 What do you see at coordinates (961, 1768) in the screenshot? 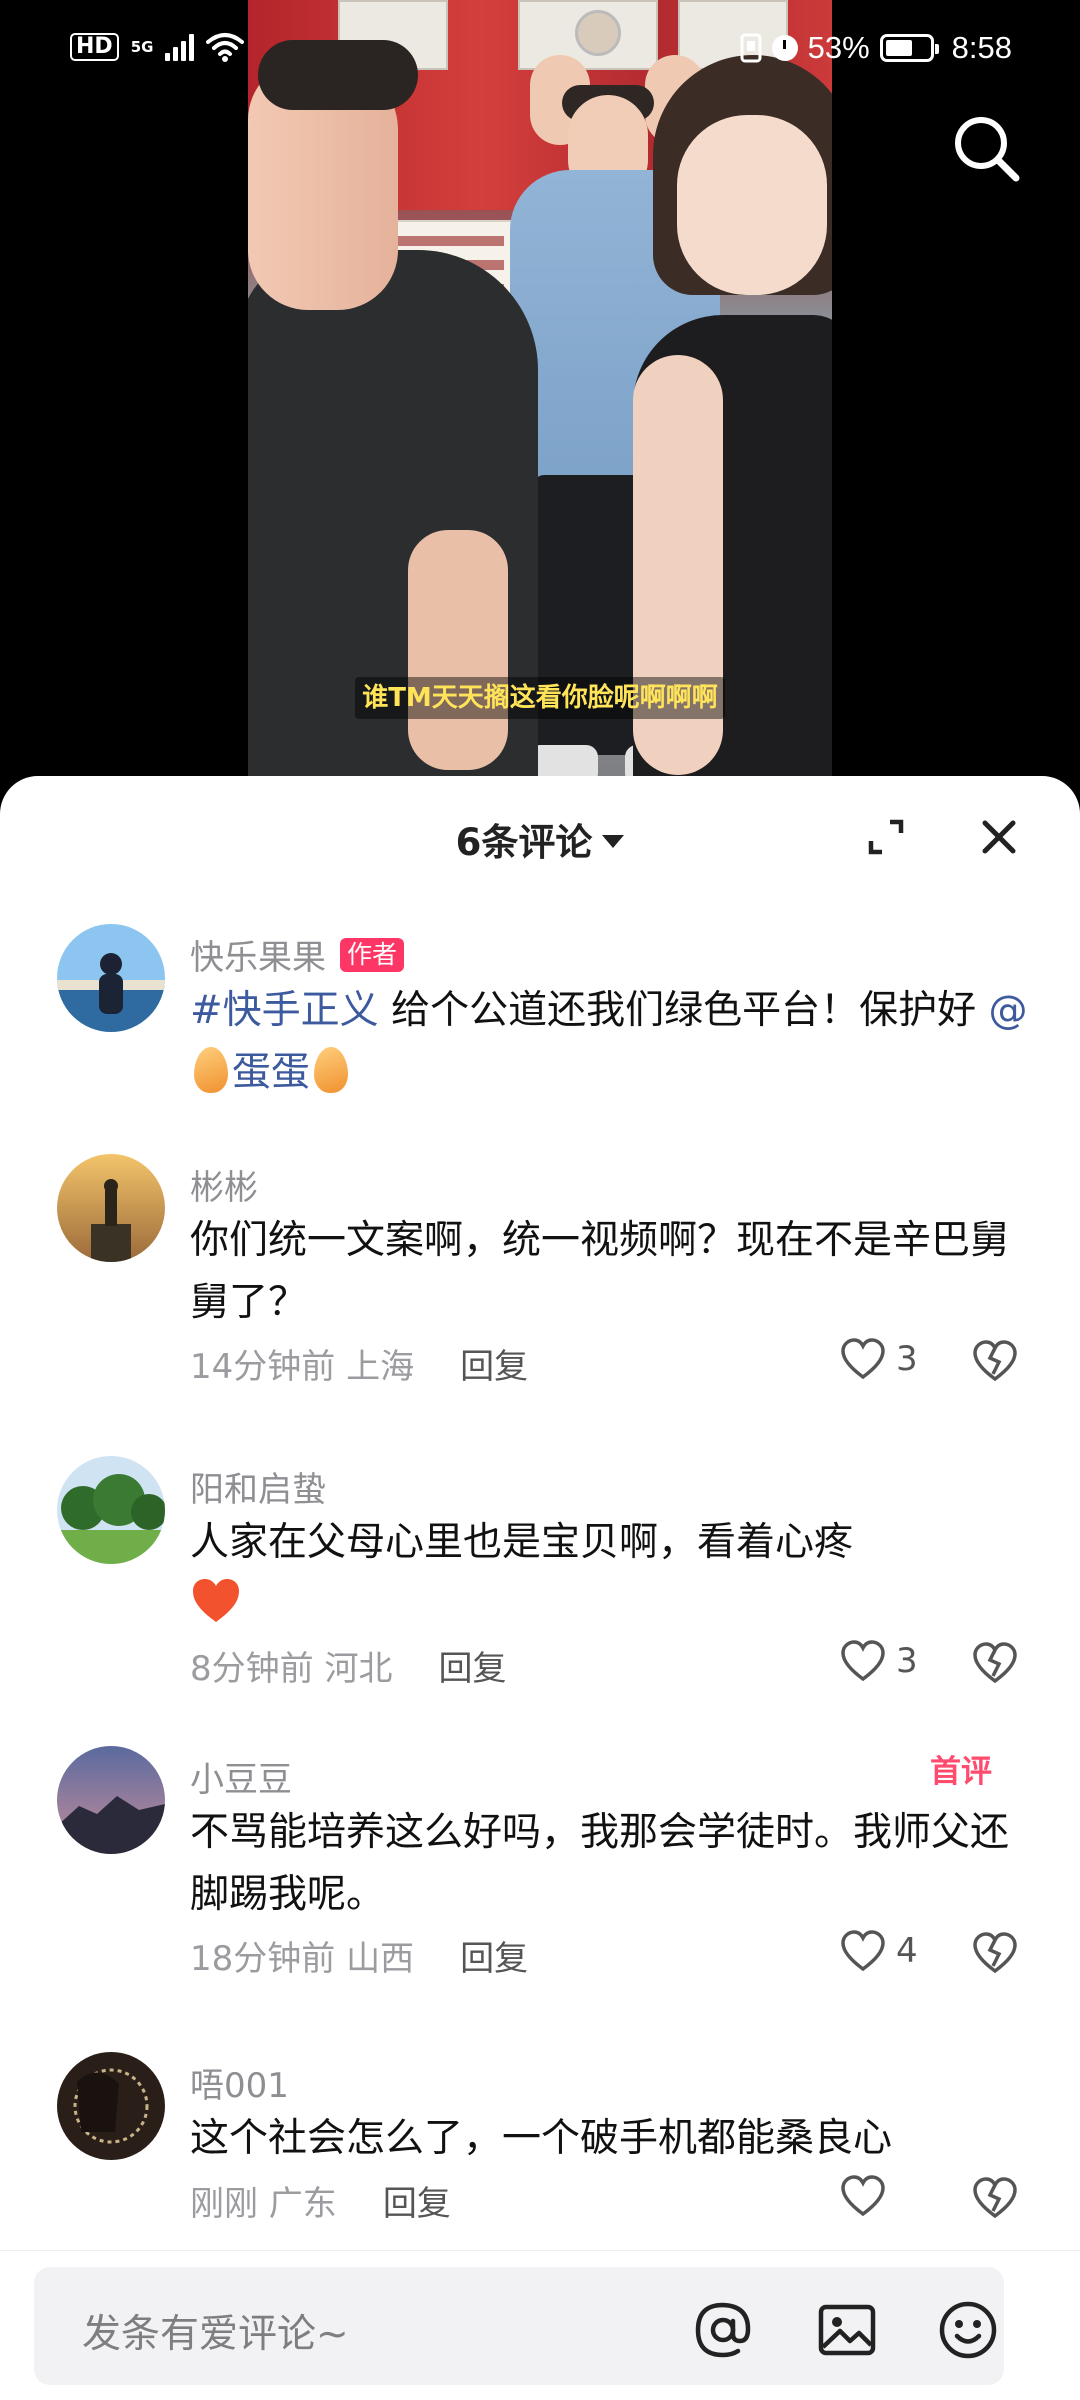
I see `first-comment-badge: 首评` at bounding box center [961, 1768].